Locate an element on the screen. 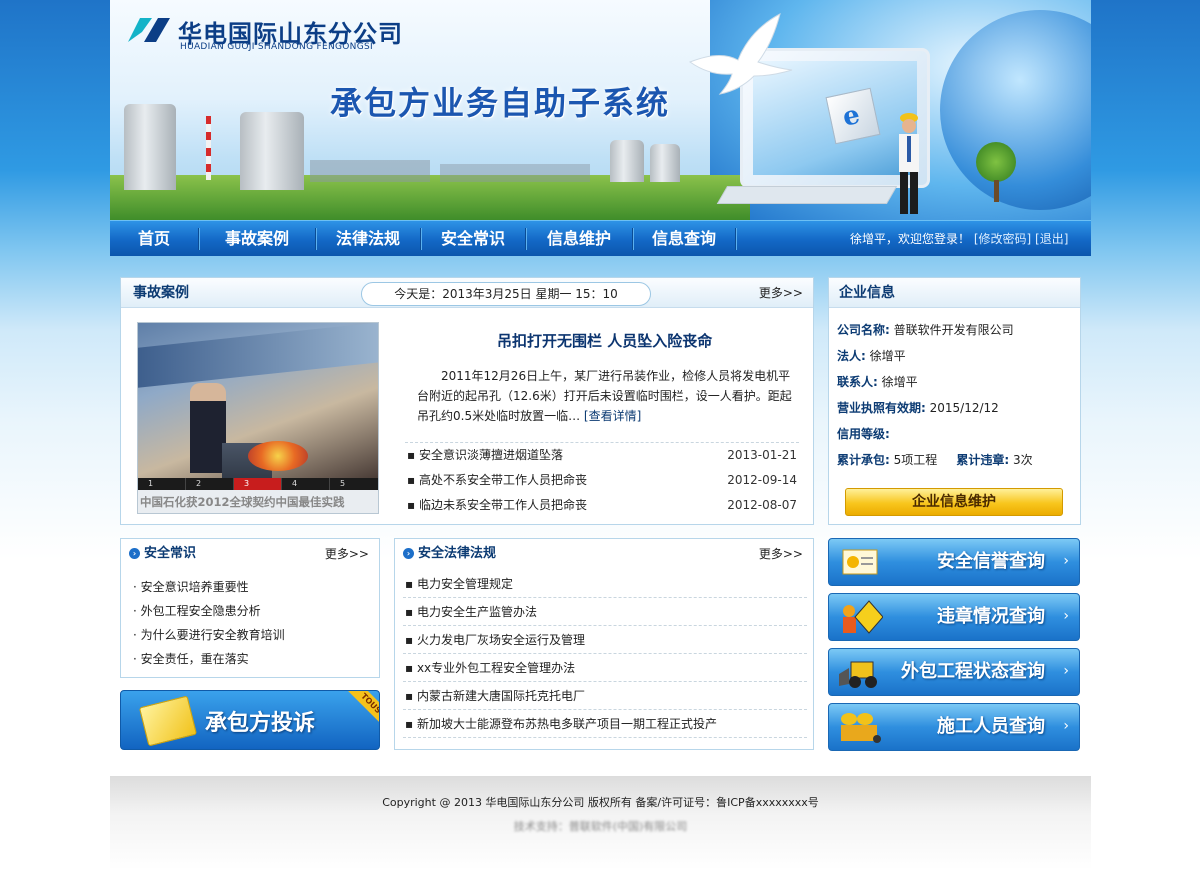 This screenshot has width=1200, height=870. logout-link: [退出] is located at coordinates (1051, 239).